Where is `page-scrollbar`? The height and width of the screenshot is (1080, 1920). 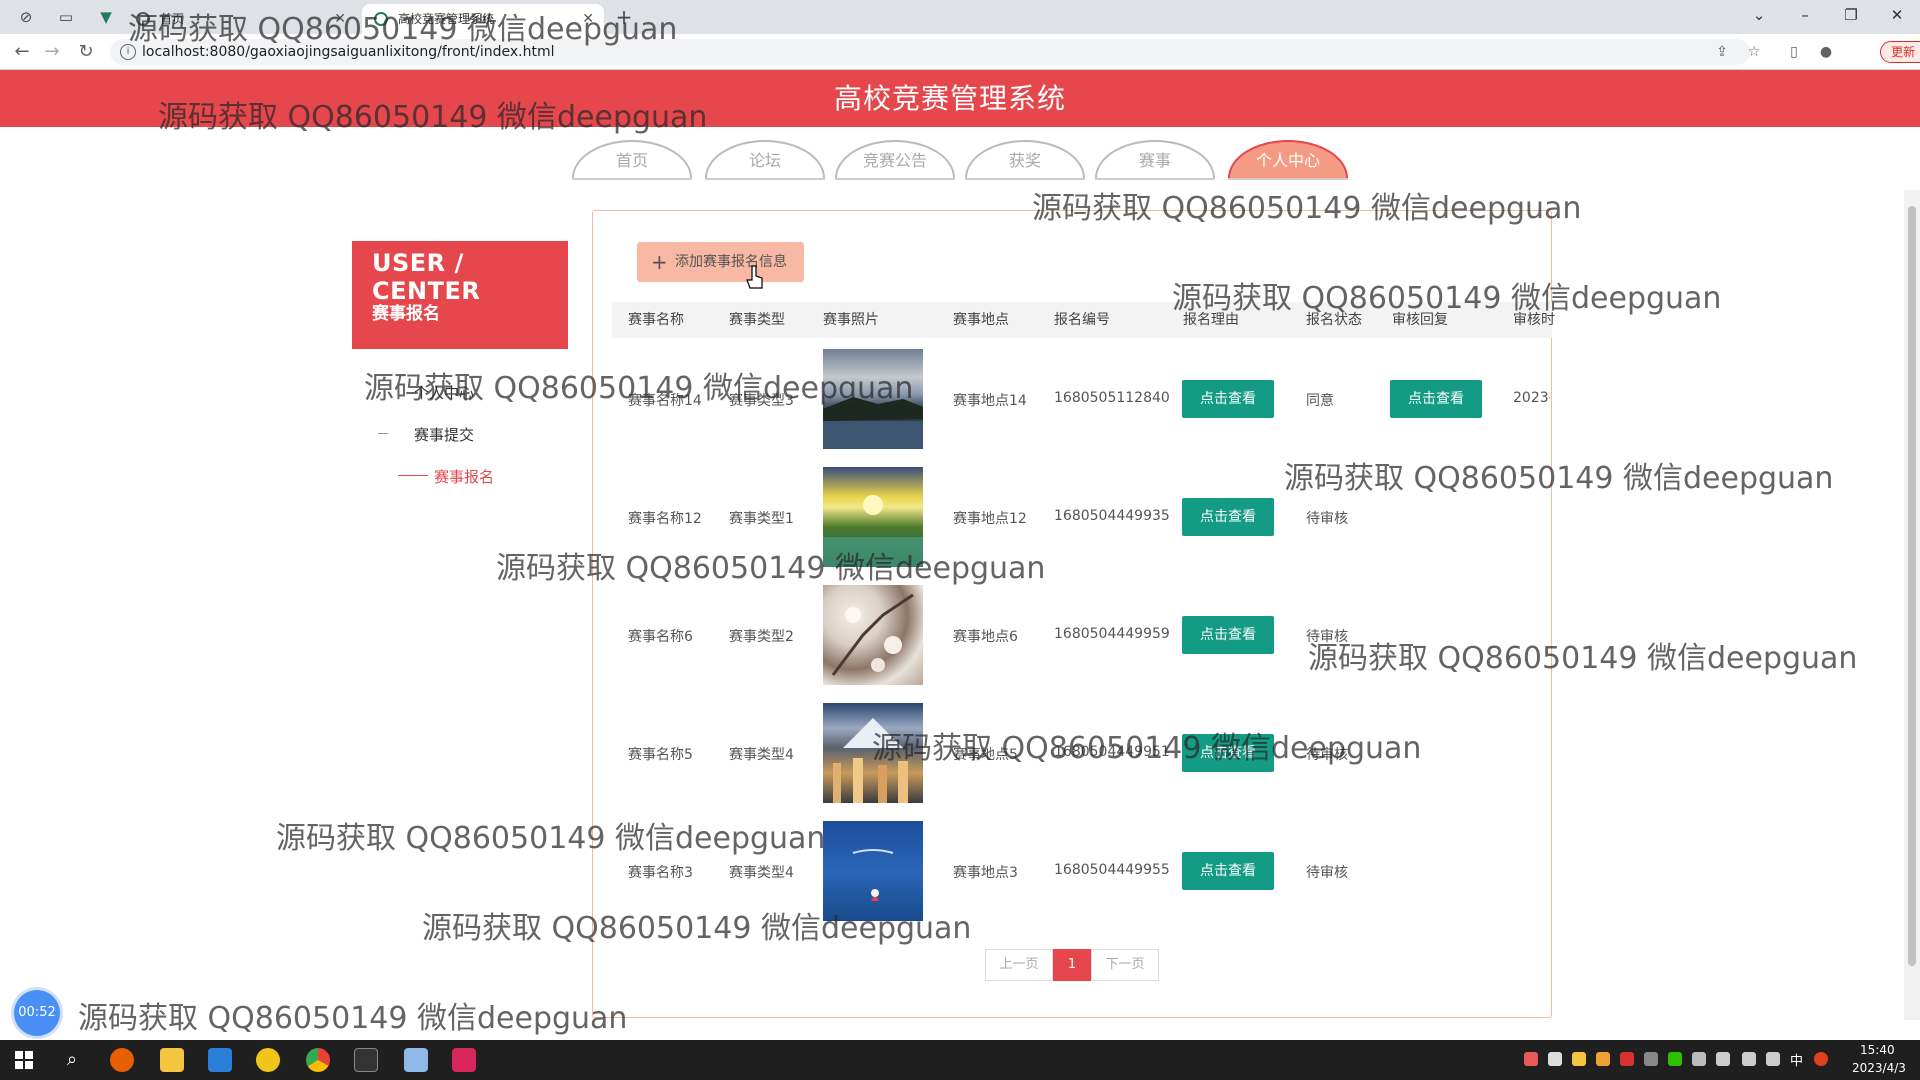
page-scrollbar is located at coordinates (1912, 605).